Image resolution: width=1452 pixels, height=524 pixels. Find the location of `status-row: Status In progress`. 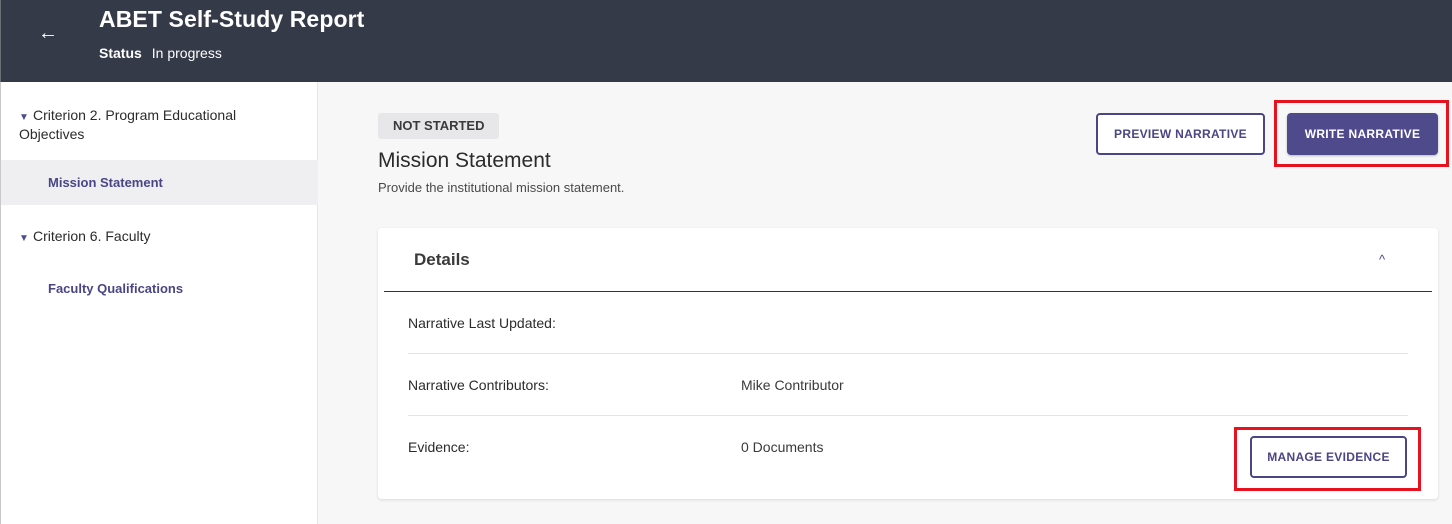

status-row: Status In progress is located at coordinates (160, 53).